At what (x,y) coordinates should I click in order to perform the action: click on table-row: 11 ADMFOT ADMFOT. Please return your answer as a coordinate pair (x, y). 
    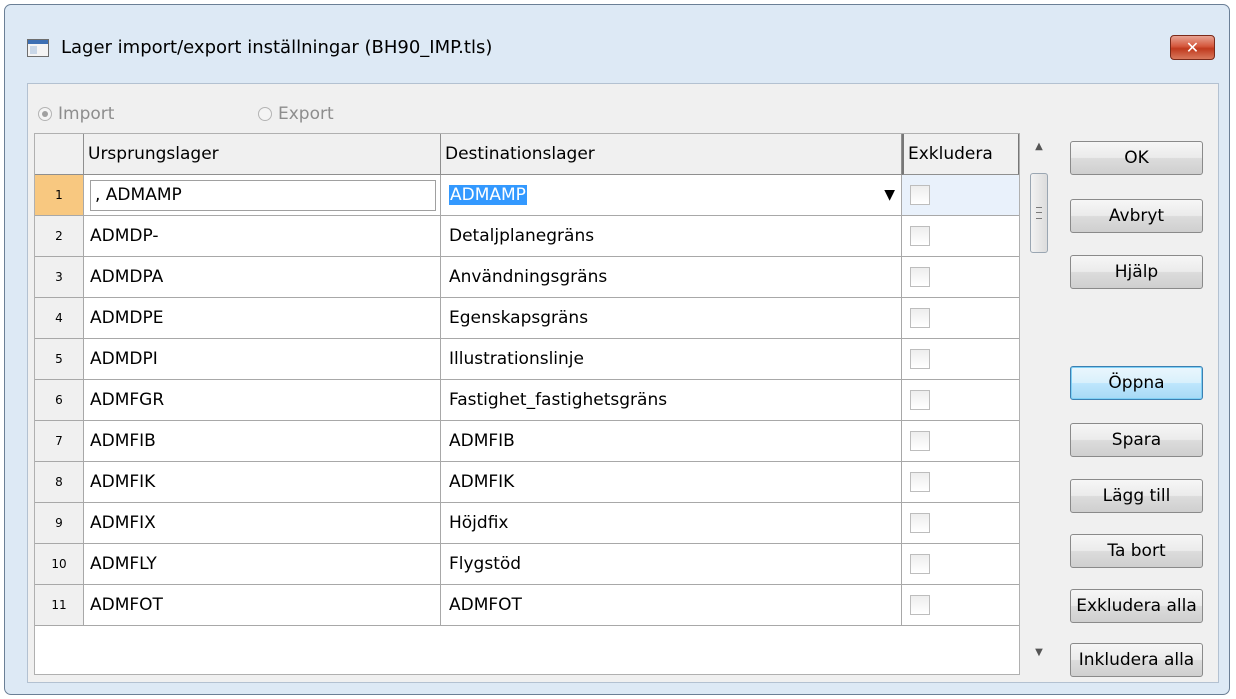
    Looking at the image, I should click on (527, 605).